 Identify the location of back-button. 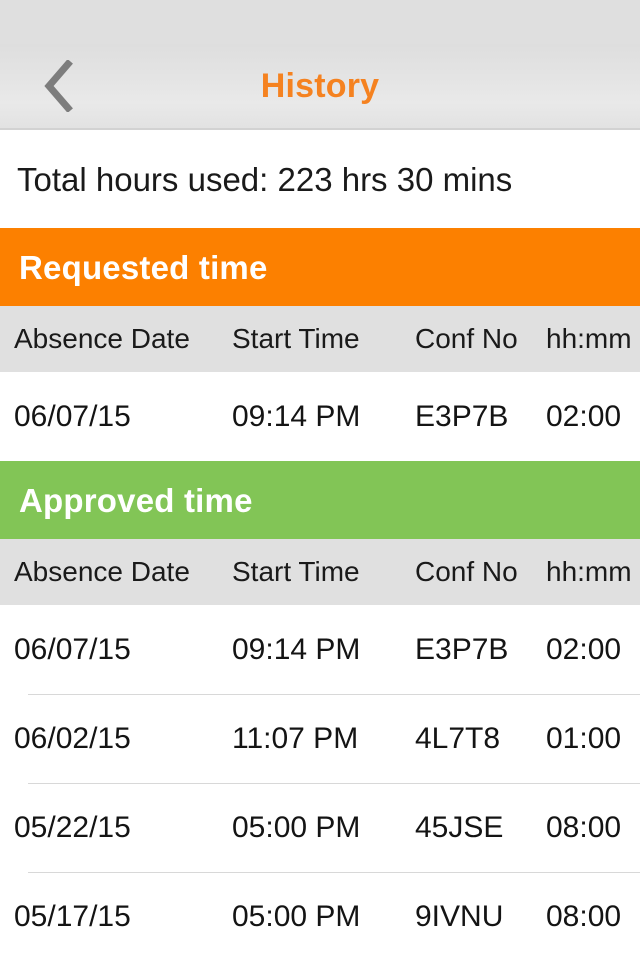
(58, 86).